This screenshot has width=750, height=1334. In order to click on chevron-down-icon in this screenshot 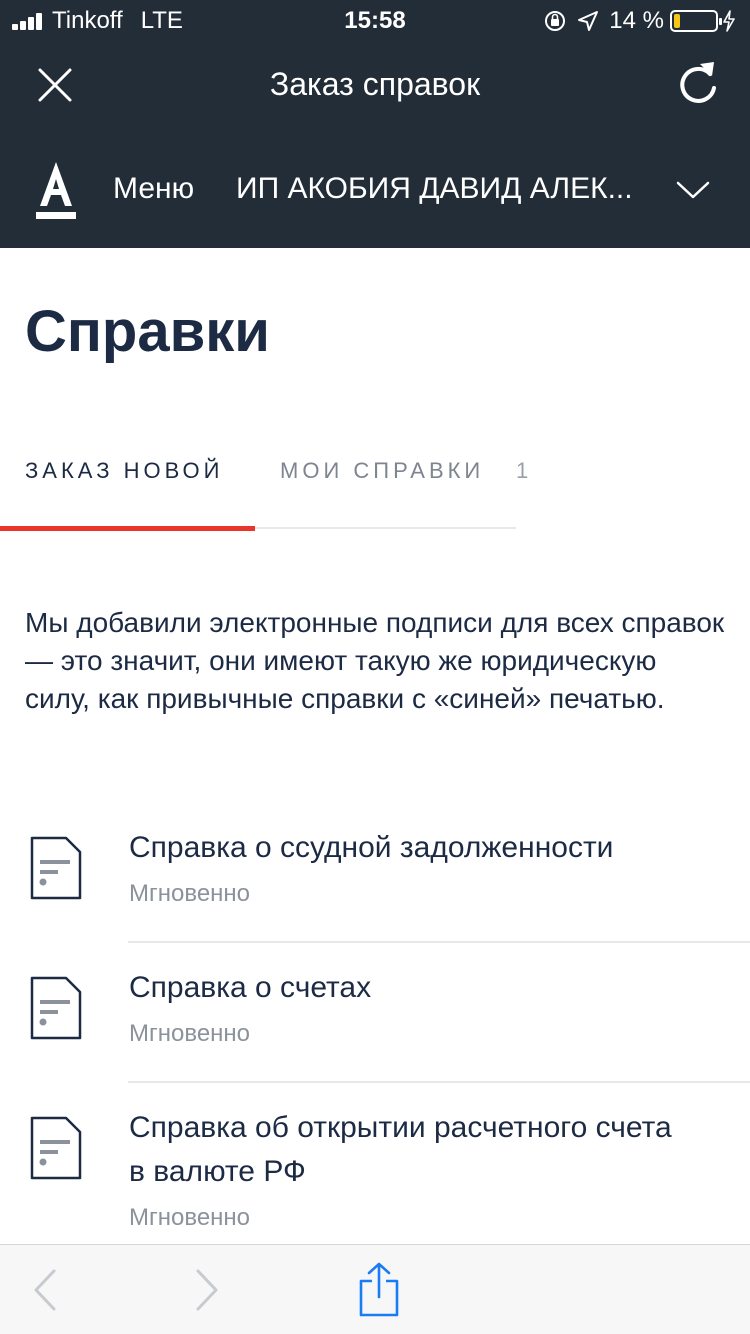, I will do `click(693, 190)`.